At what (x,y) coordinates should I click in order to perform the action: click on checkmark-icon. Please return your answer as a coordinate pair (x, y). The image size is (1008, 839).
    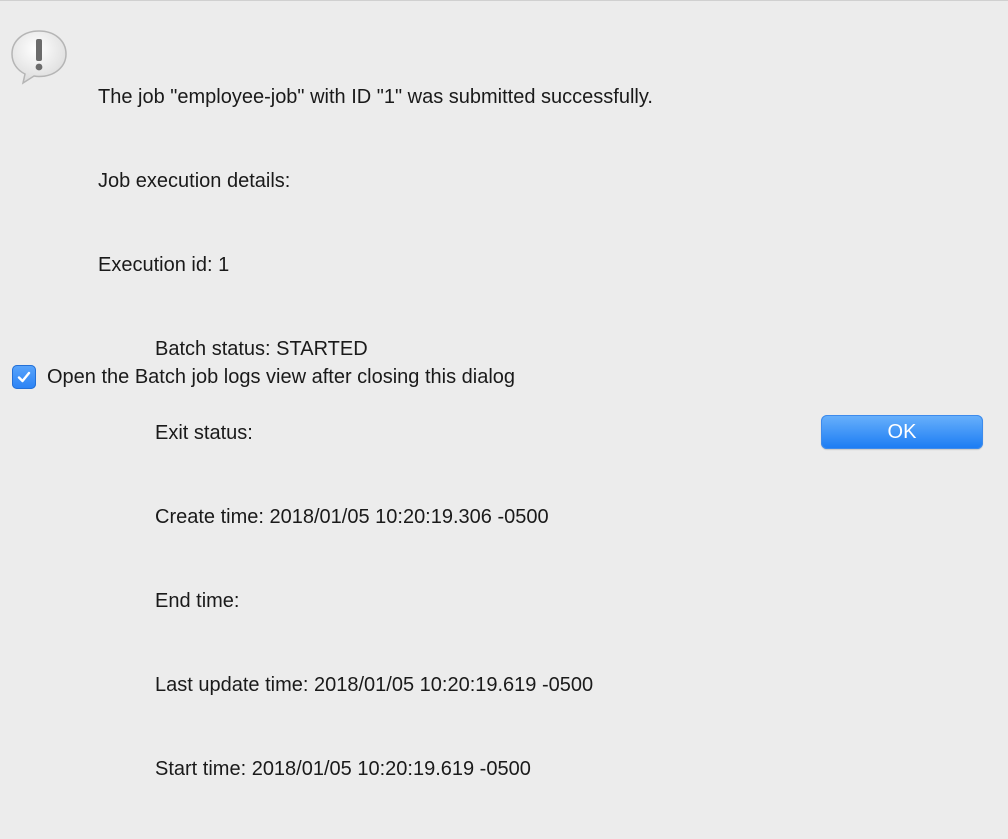
    Looking at the image, I should click on (24, 377).